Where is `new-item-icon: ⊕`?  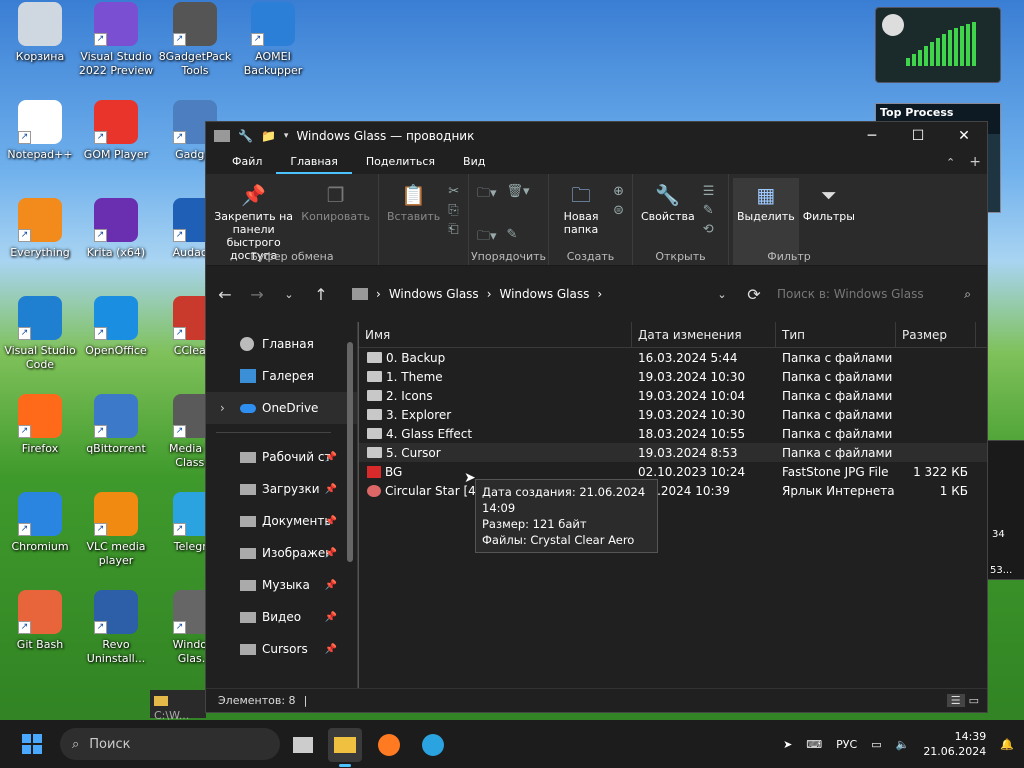 new-item-icon: ⊕ is located at coordinates (618, 191).